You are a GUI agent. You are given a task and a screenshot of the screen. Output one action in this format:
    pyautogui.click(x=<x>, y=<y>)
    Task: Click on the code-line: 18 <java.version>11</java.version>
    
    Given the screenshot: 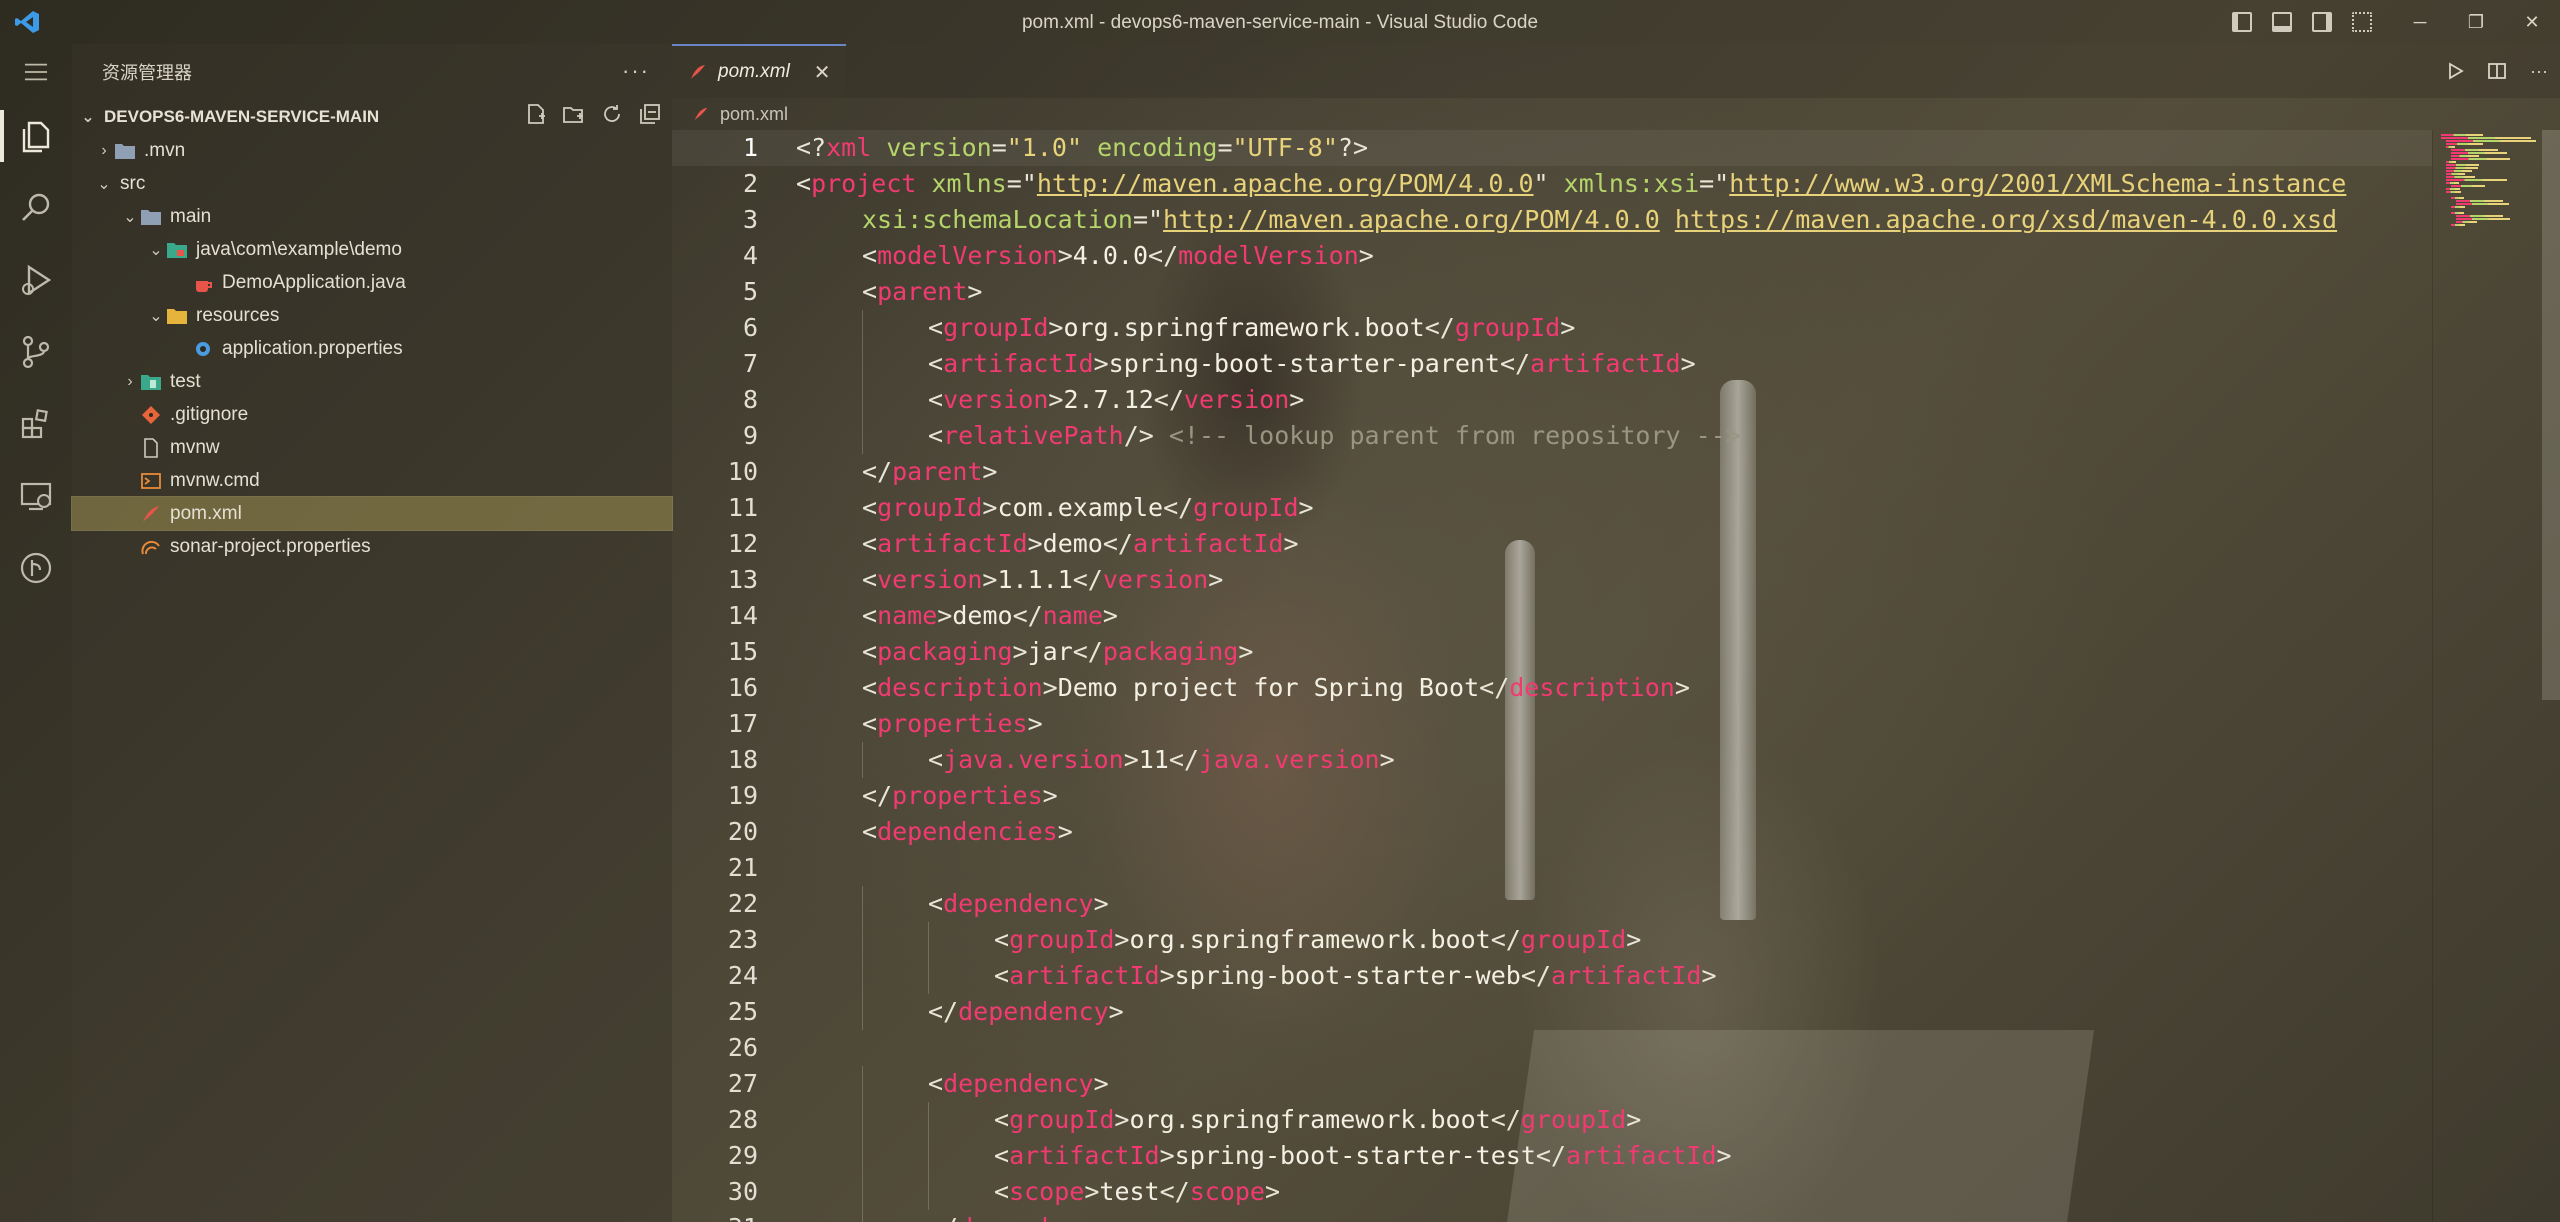 What is the action you would take?
    pyautogui.click(x=1552, y=760)
    